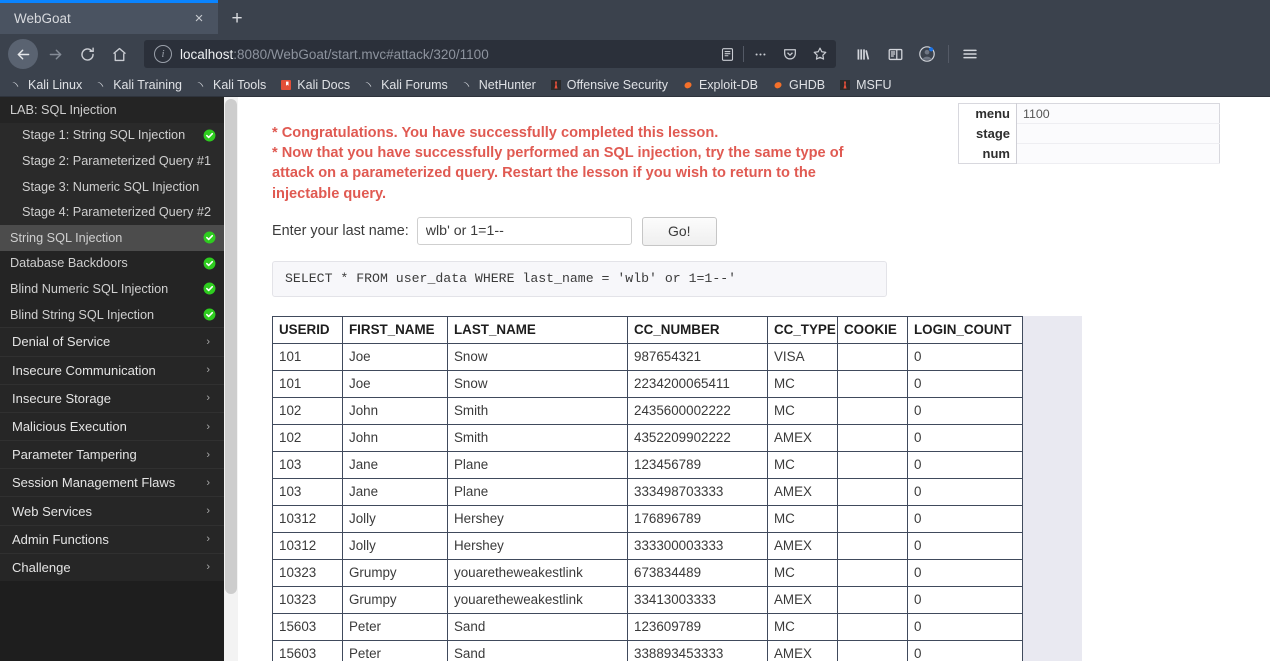 The width and height of the screenshot is (1270, 661). I want to click on sidebar-item-label: Database Backdoors, so click(69, 263).